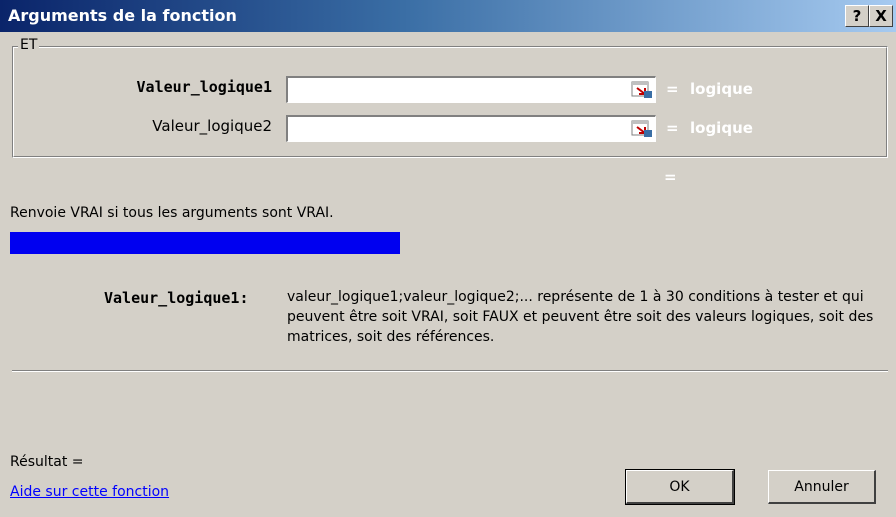 This screenshot has height=517, width=896. Describe the element at coordinates (122, 15) in the screenshot. I see `dialog-title: Arguments de la fonction` at that location.